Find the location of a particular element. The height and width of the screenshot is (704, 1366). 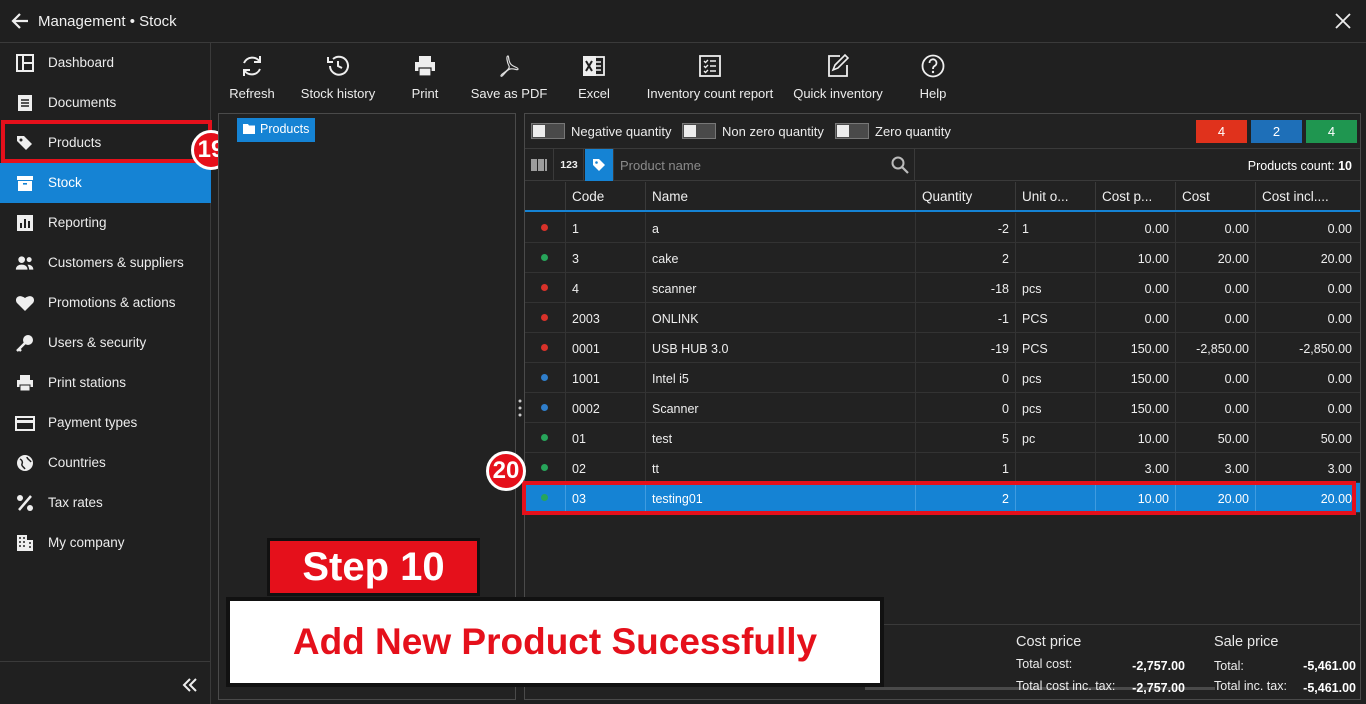

cell-name: Scanner is located at coordinates (780, 408).